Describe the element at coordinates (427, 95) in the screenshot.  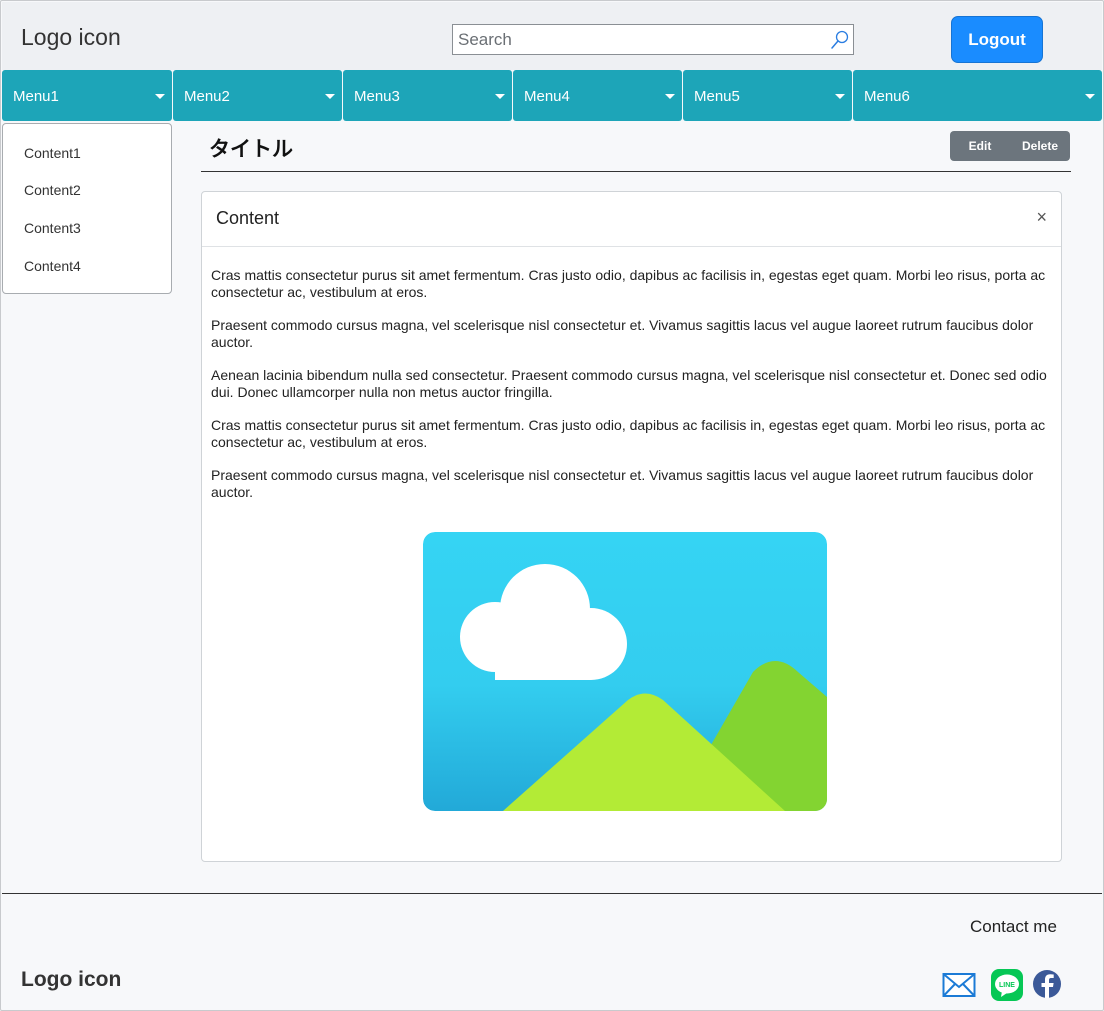
I see `menu-item-3: Menu3` at that location.